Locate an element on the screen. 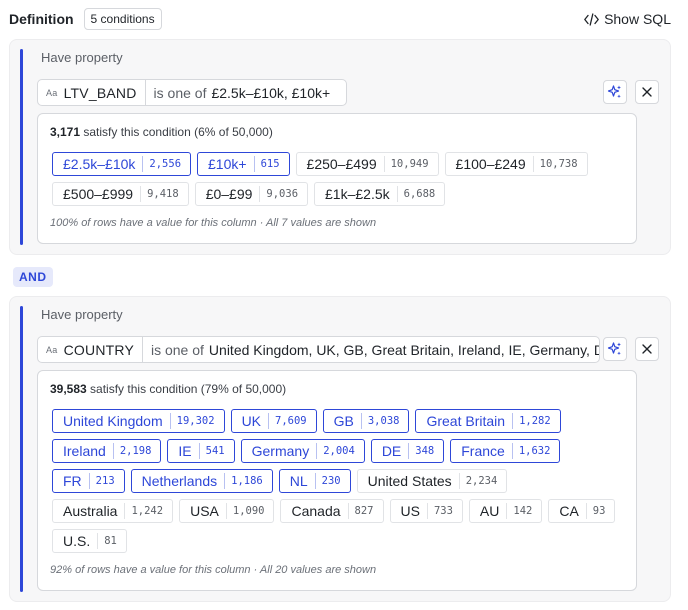  value-chip: £250–£499 10,949 is located at coordinates (367, 164).